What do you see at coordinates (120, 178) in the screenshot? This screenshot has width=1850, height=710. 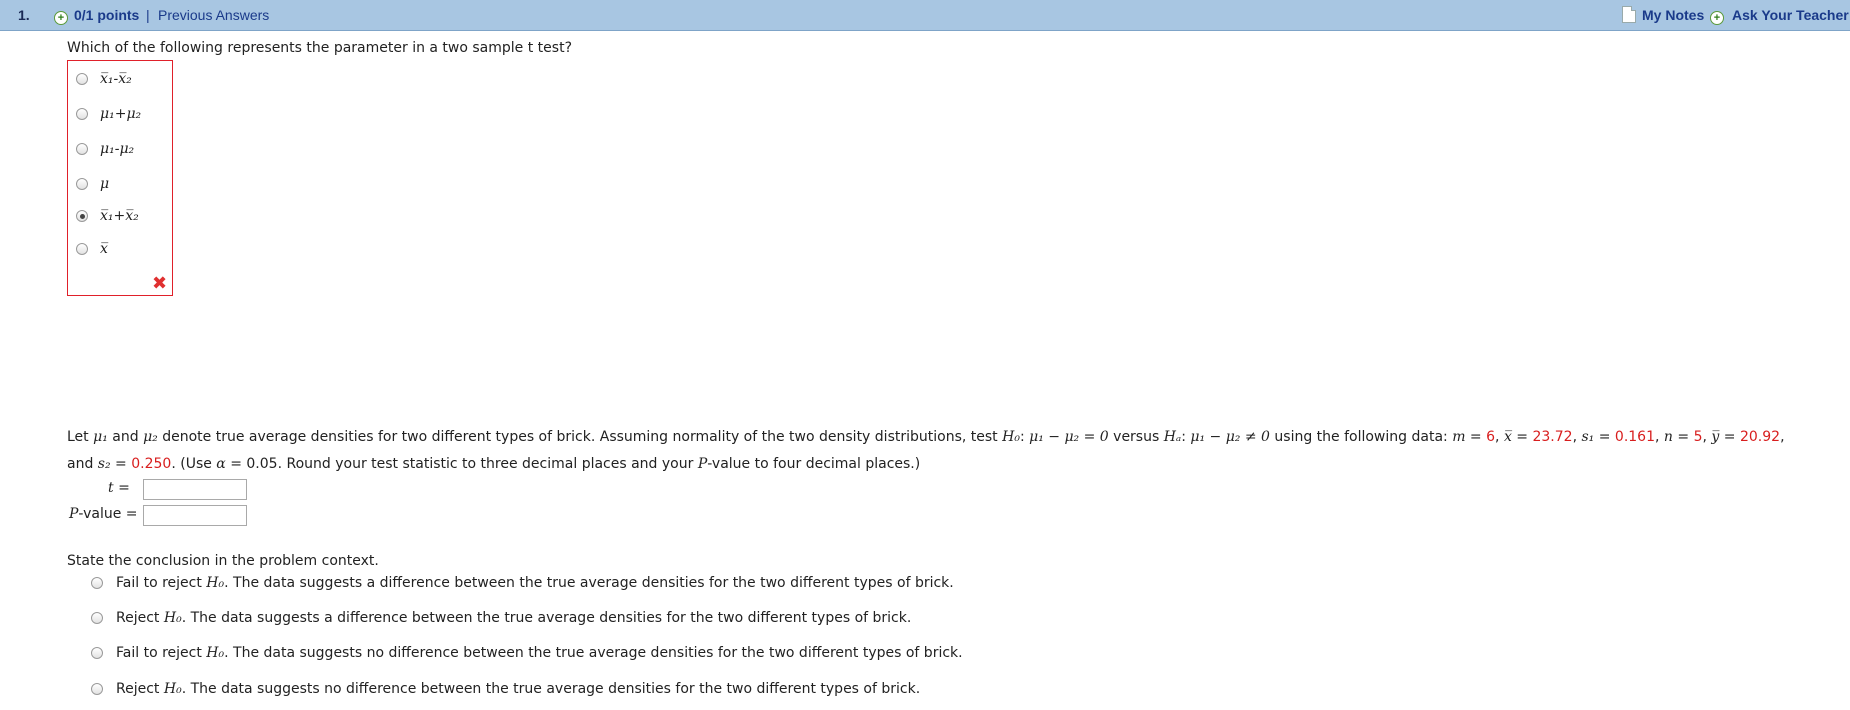 I see `question1-answer-box: x̅₁-x̅₂ μ₁+μ₂ μ₁-μ₂ μ x̅₁+x̅₂ x̅ ✖` at bounding box center [120, 178].